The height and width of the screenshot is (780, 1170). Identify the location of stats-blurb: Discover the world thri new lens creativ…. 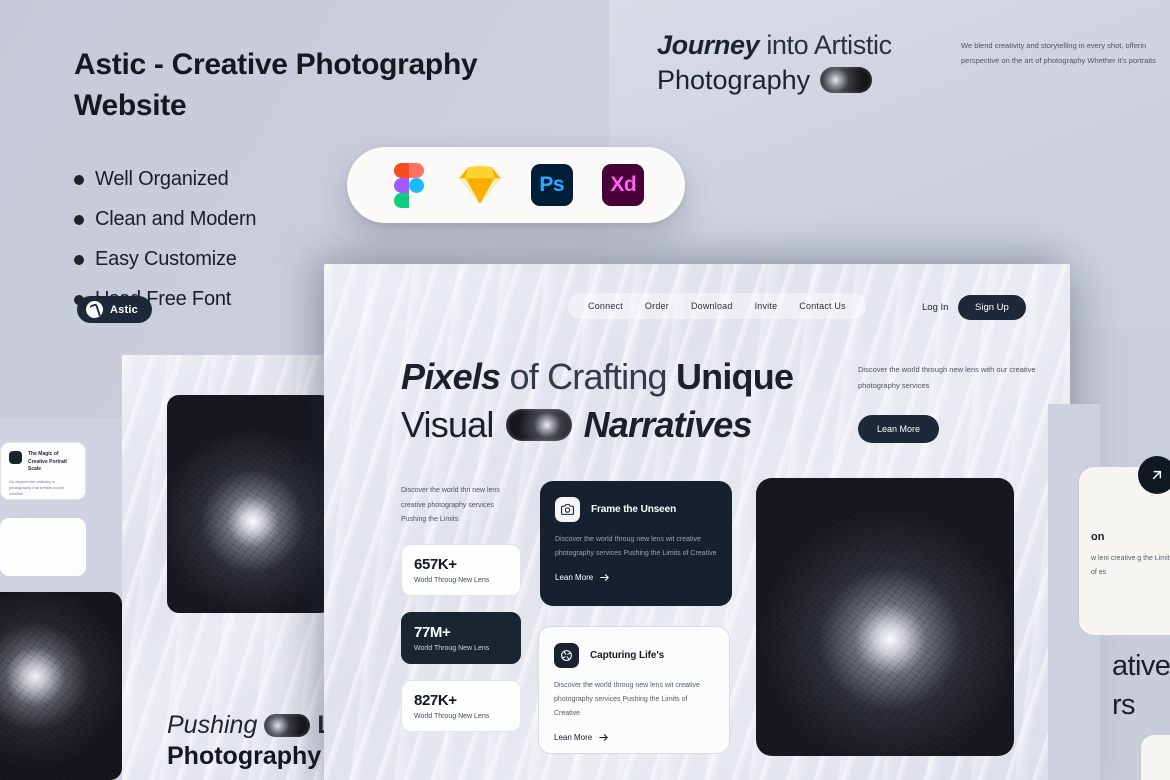
(450, 505).